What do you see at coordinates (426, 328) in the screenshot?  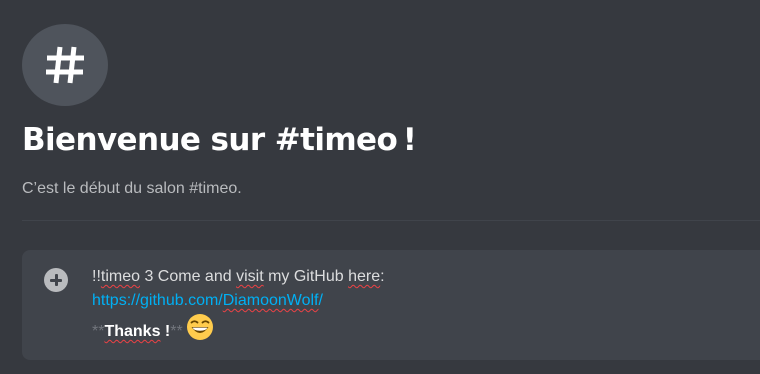 I see `message-line-3: **Thanks !**` at bounding box center [426, 328].